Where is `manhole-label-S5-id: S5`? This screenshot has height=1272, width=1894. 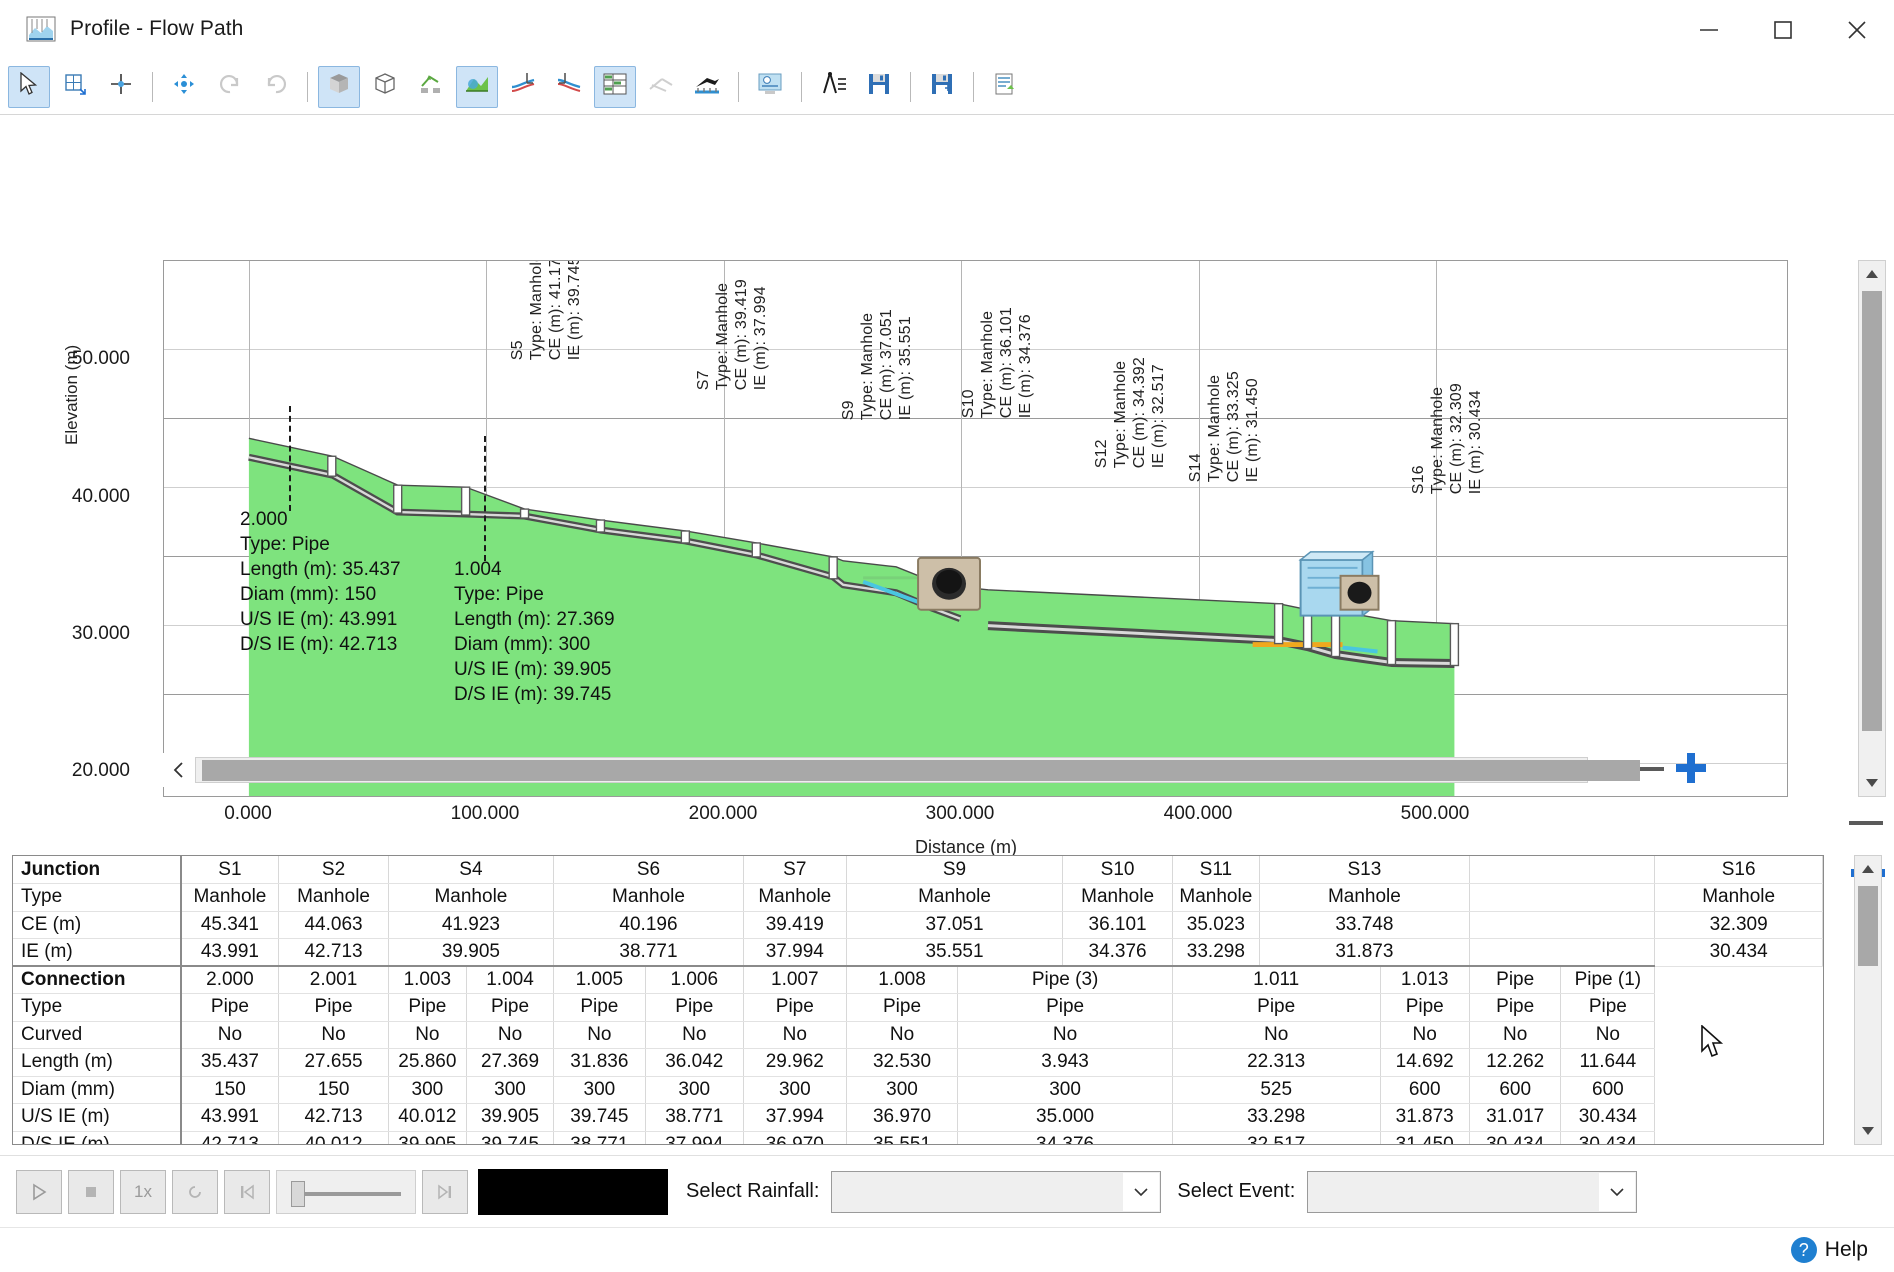
manhole-label-S5-id: S5 is located at coordinates (517, 350).